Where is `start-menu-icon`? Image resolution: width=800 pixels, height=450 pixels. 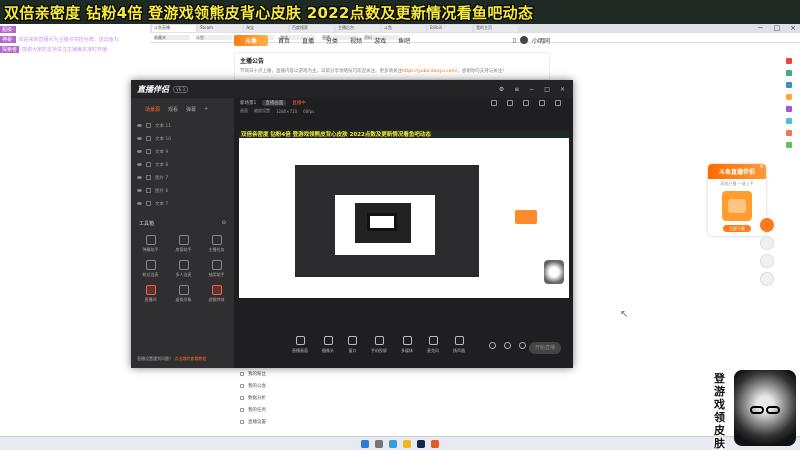
start-menu-icon is located at coordinates (365, 443).